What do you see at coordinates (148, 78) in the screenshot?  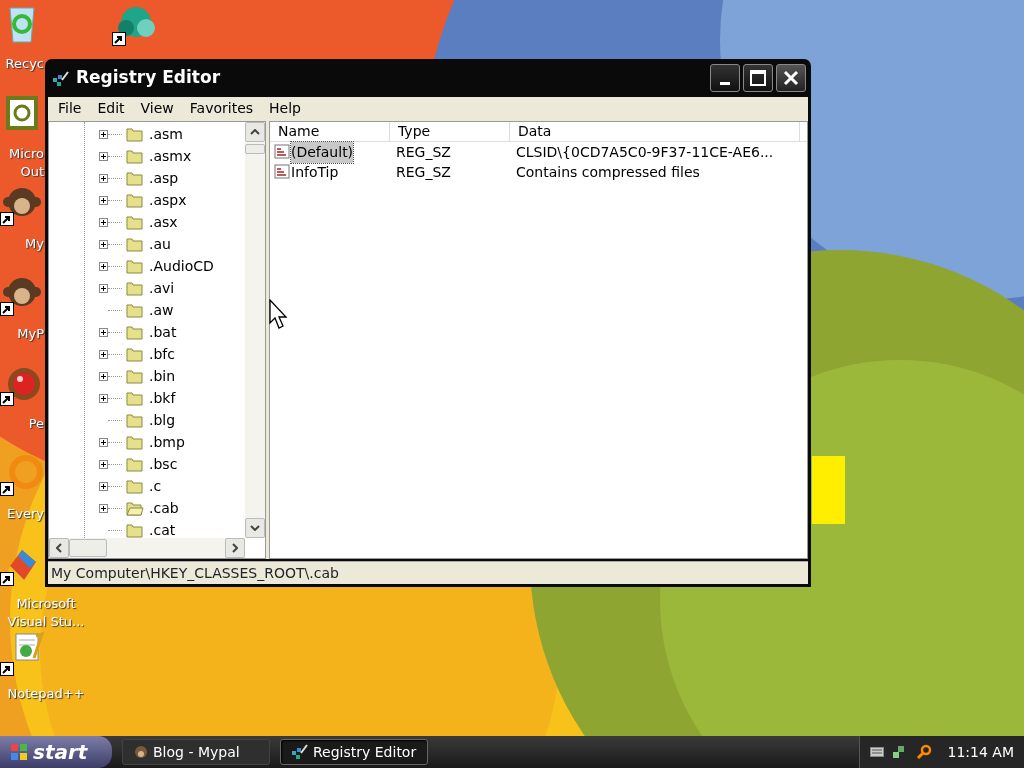 I see `window-title: Registry Editor` at bounding box center [148, 78].